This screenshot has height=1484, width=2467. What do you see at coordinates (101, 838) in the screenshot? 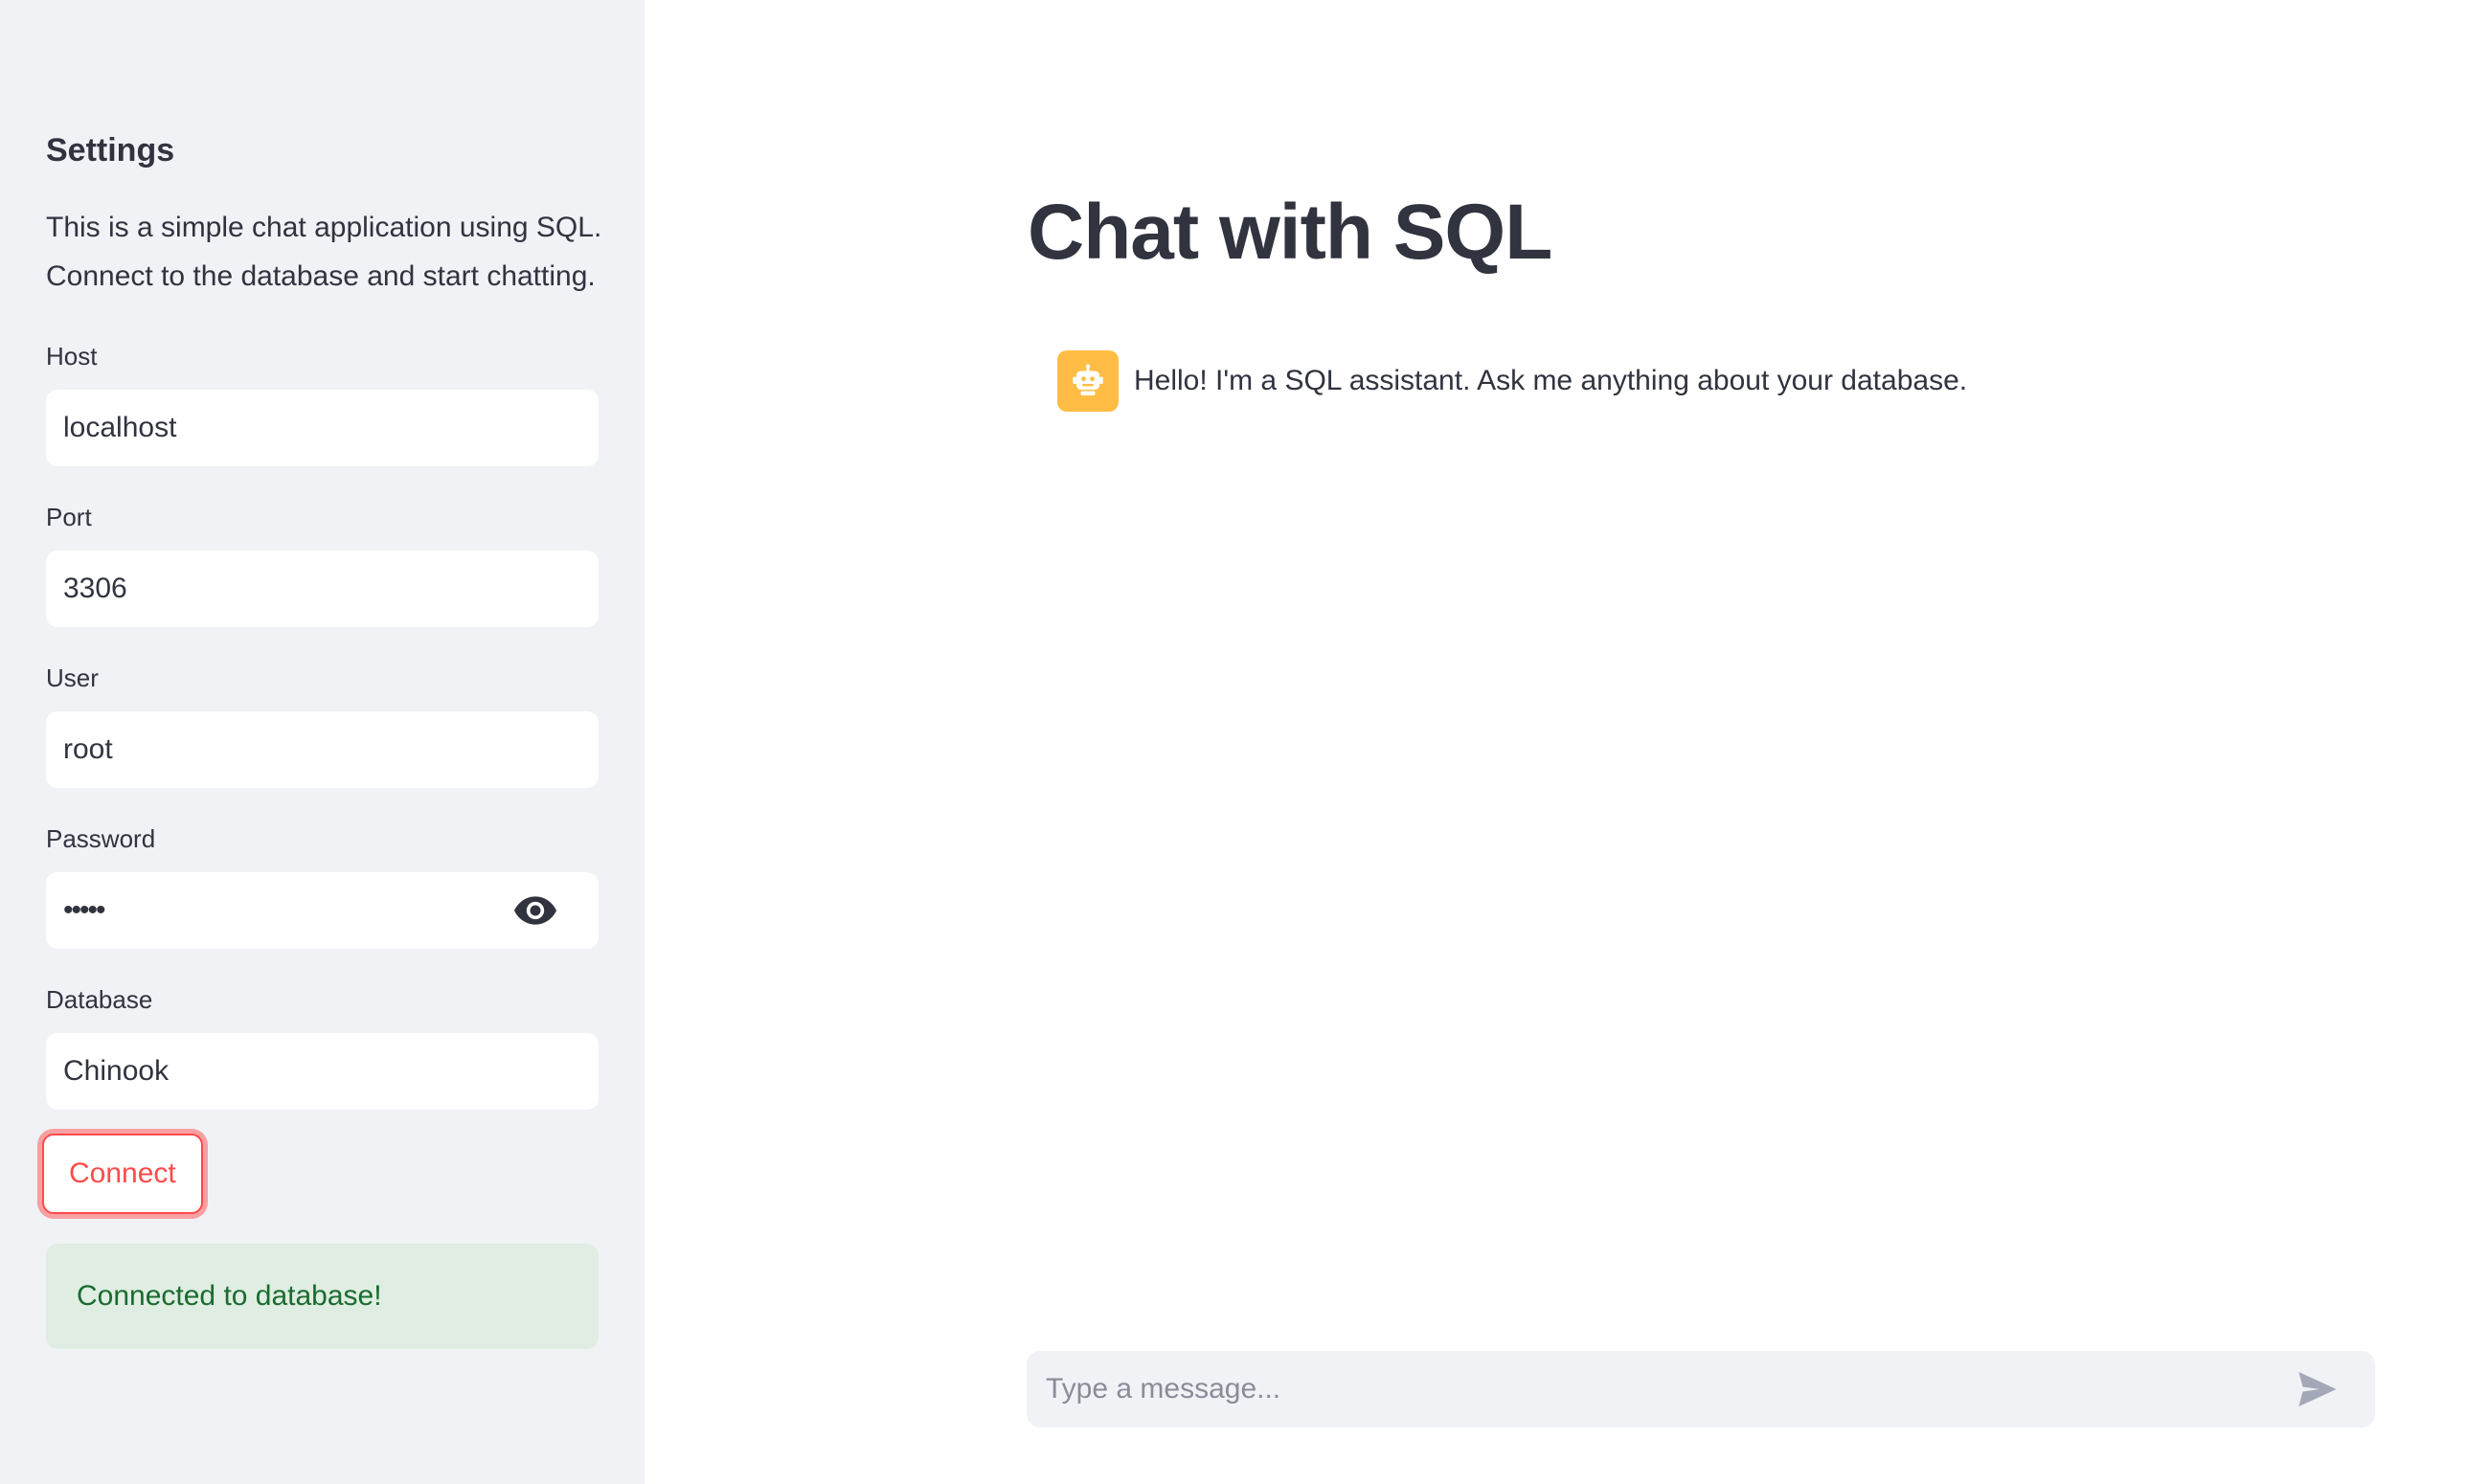
I see `password-label: Password` at bounding box center [101, 838].